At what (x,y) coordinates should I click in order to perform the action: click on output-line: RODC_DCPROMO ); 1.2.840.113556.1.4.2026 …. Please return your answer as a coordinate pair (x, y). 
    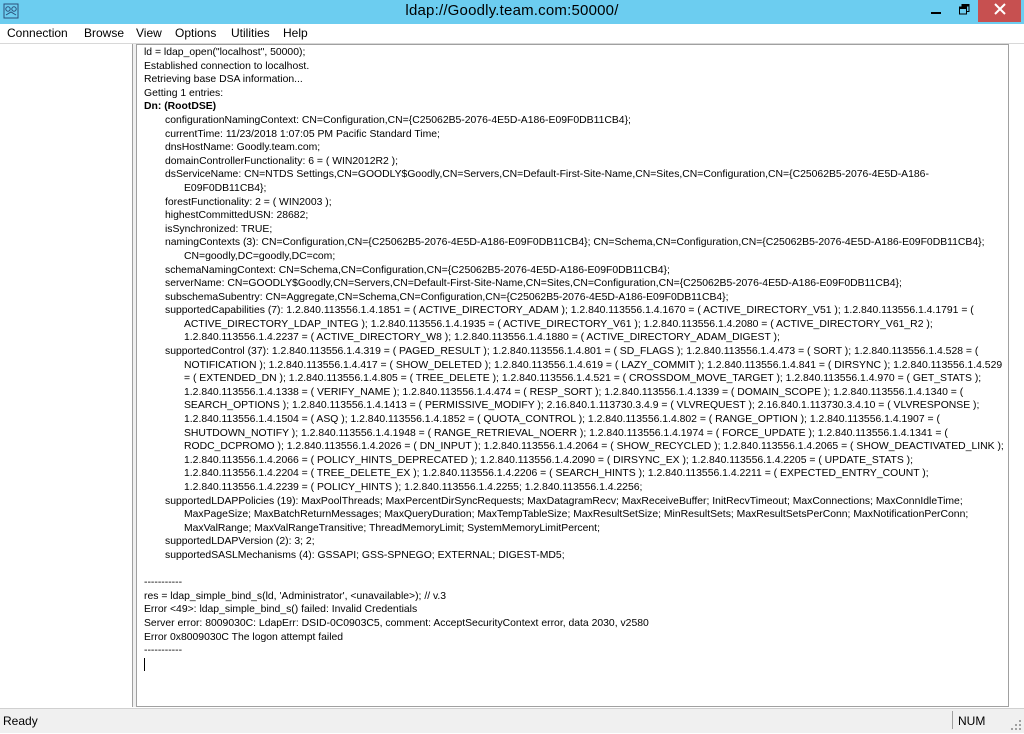
    Looking at the image, I should click on (594, 447).